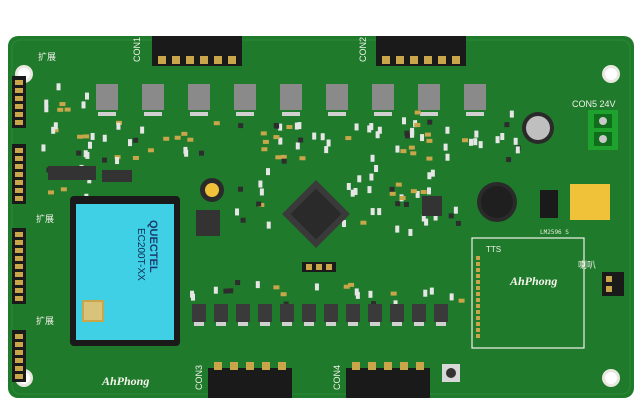 The height and width of the screenshot is (400, 640). What do you see at coordinates (140, 254) in the screenshot?
I see `module-model: EC200T-XX` at bounding box center [140, 254].